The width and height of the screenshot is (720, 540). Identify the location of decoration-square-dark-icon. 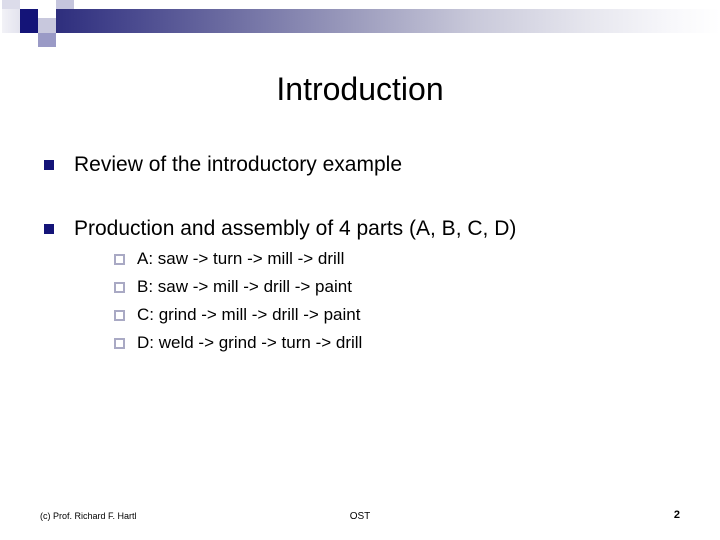
(29, 21).